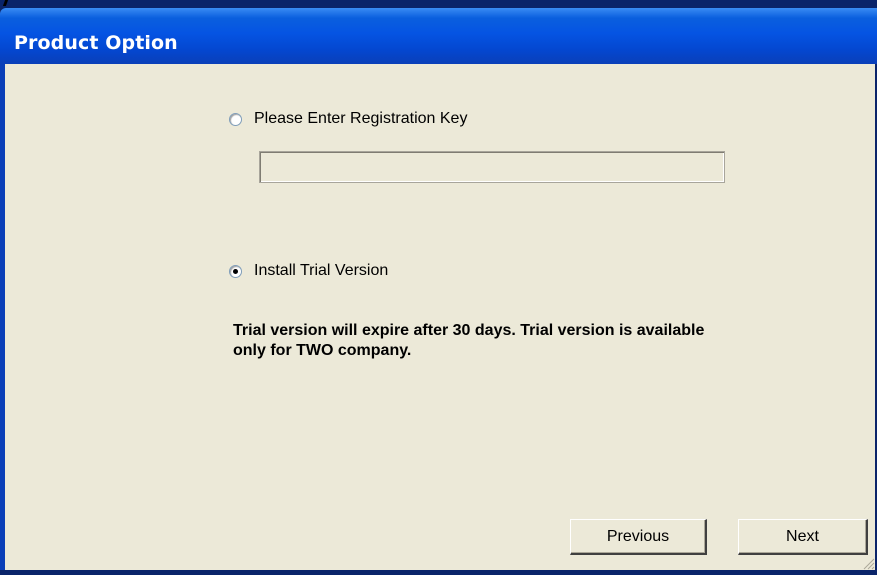  I want to click on title-bar: Product Option, so click(438, 36).